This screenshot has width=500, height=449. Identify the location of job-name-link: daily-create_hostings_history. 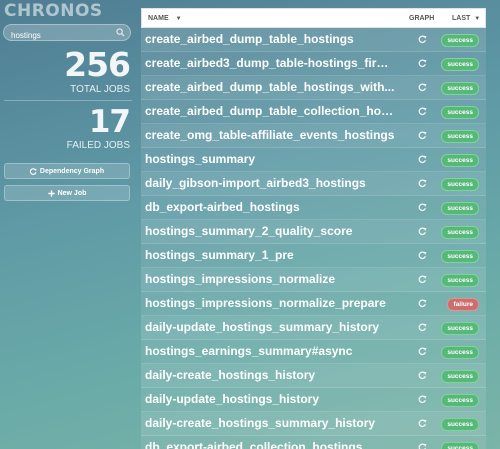
(270, 375).